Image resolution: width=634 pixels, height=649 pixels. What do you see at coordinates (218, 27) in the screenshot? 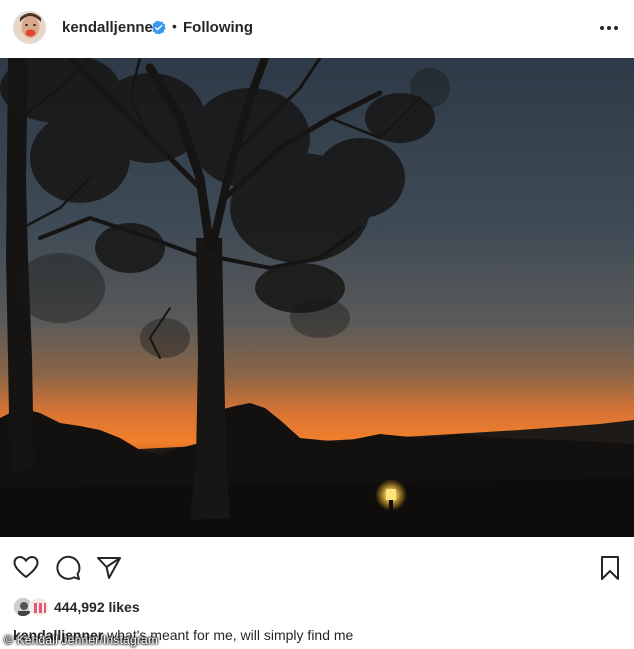
I see `following-button: Following` at bounding box center [218, 27].